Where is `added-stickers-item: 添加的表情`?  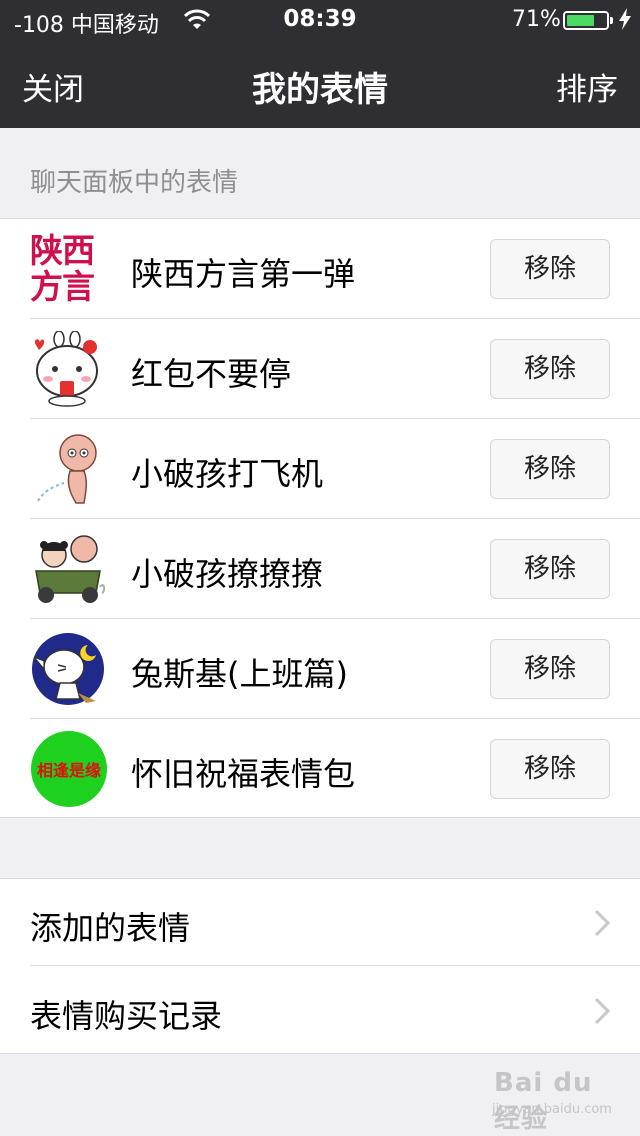
added-stickers-item: 添加的表情 is located at coordinates (320, 922).